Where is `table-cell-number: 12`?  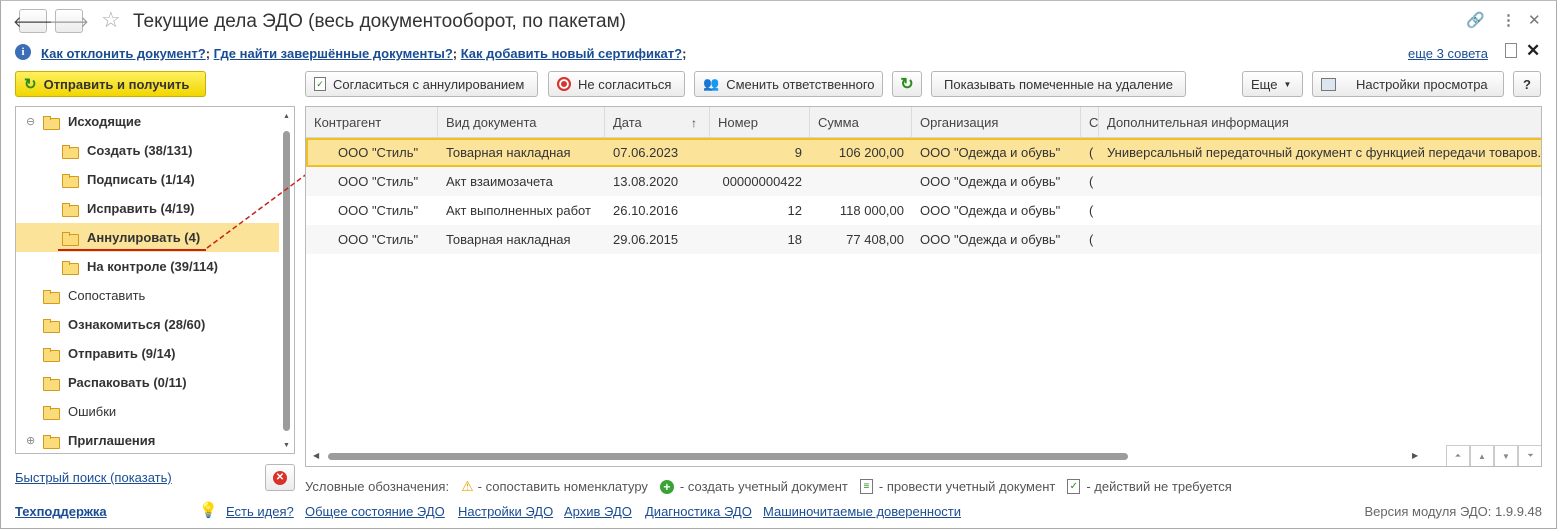
table-cell-number: 12 is located at coordinates (794, 210).